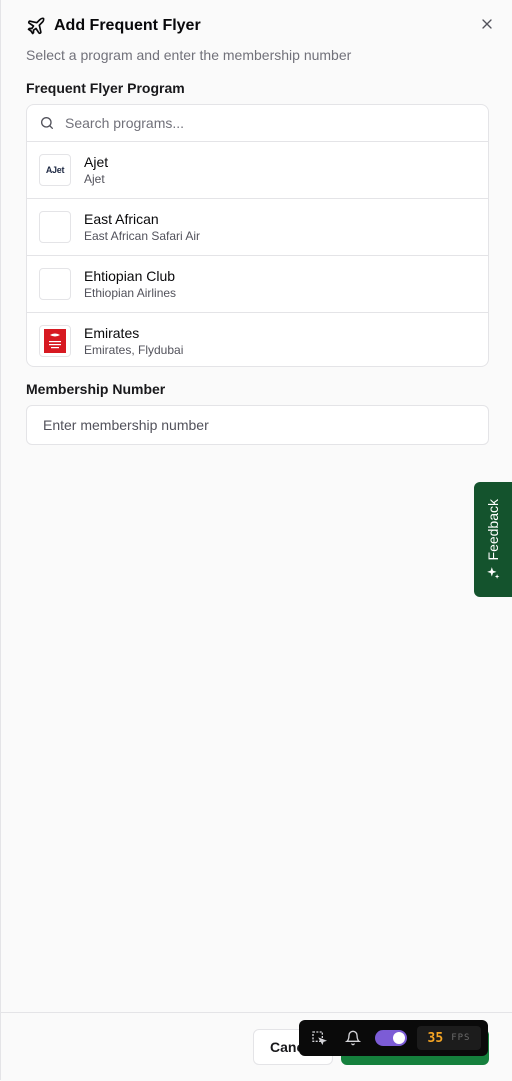 Image resolution: width=512 pixels, height=1081 pixels. What do you see at coordinates (112, 333) in the screenshot?
I see `program-name: Emirates` at bounding box center [112, 333].